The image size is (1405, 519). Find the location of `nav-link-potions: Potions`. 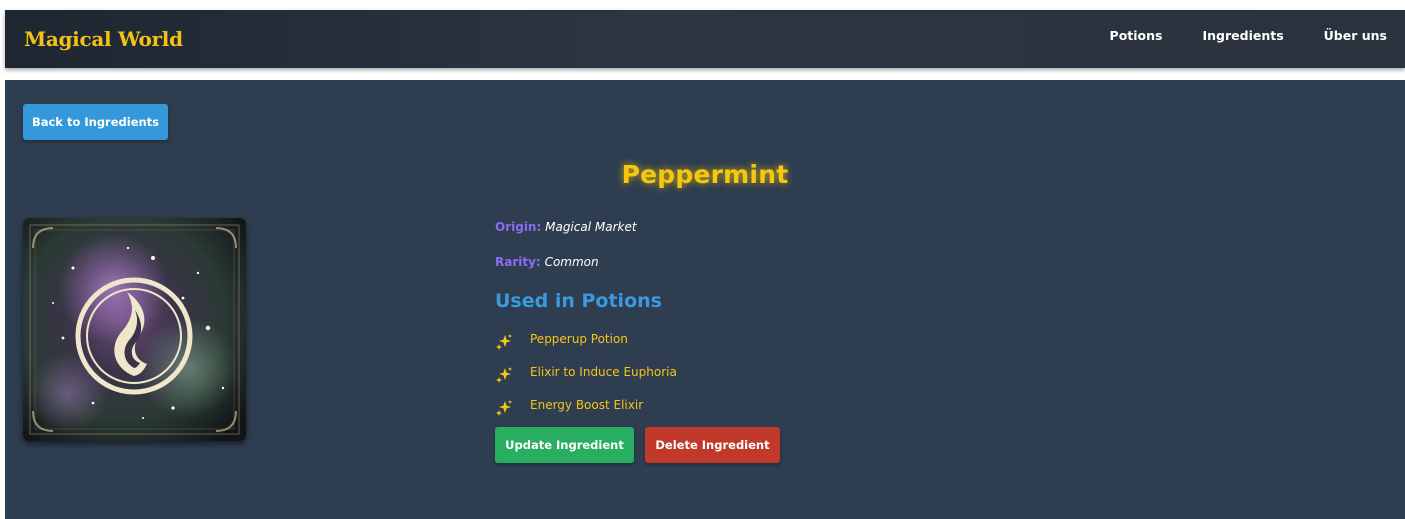

nav-link-potions: Potions is located at coordinates (1136, 35).